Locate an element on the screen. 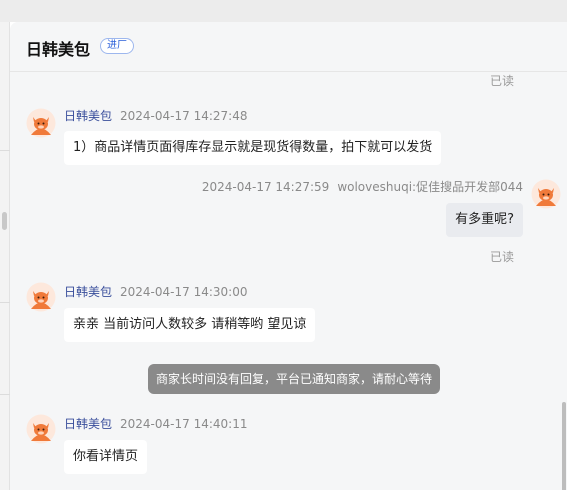  resize-handle is located at coordinates (4, 221).